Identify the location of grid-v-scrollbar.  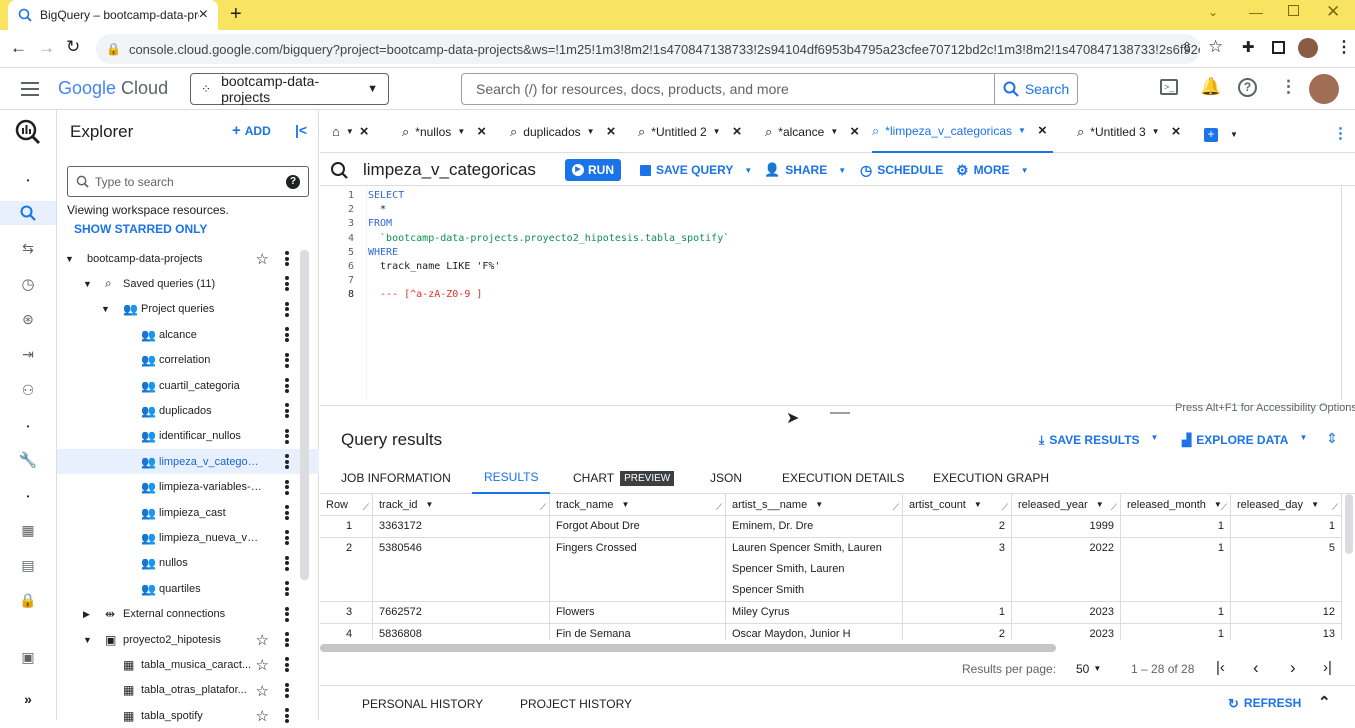
(1349, 524).